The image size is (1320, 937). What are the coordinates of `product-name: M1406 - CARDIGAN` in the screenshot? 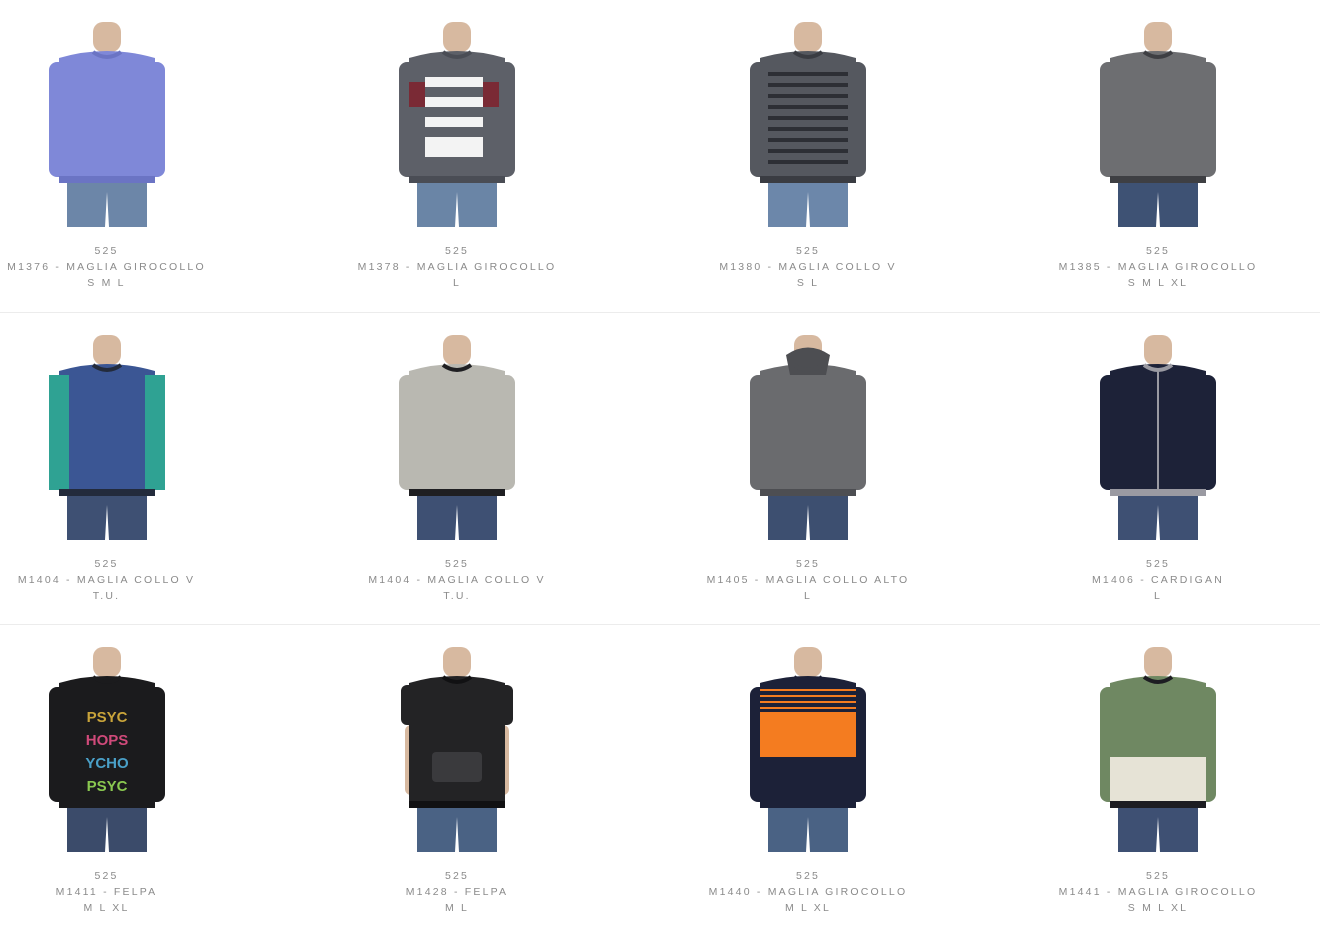 It's located at (1155, 580).